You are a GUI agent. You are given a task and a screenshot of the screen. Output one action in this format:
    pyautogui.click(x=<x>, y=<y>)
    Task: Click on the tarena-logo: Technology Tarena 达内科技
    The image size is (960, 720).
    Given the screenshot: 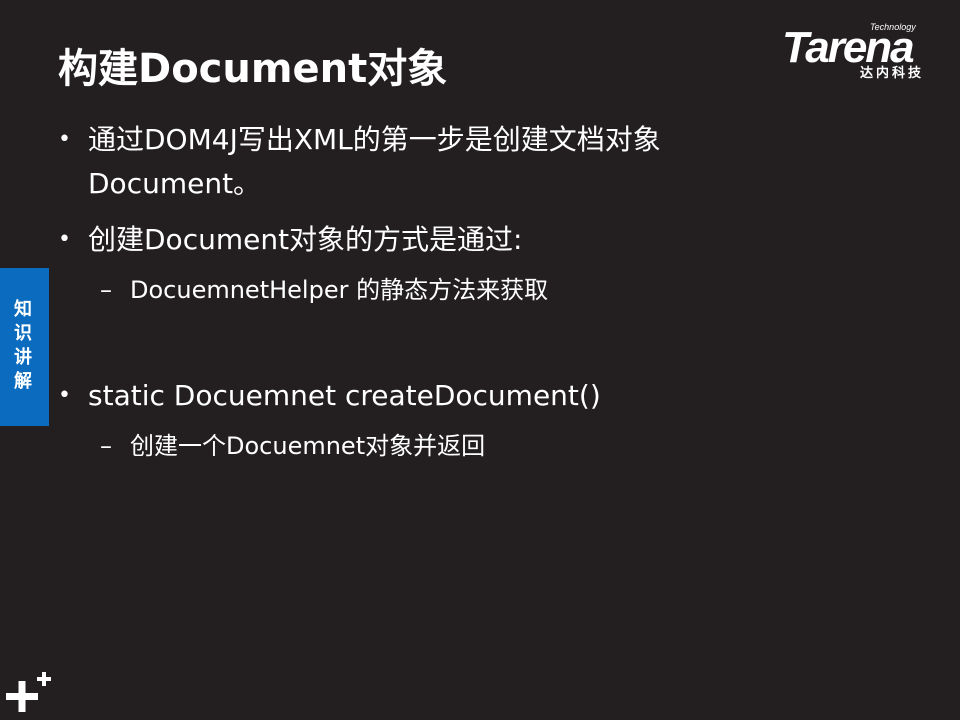 What is the action you would take?
    pyautogui.click(x=864, y=54)
    